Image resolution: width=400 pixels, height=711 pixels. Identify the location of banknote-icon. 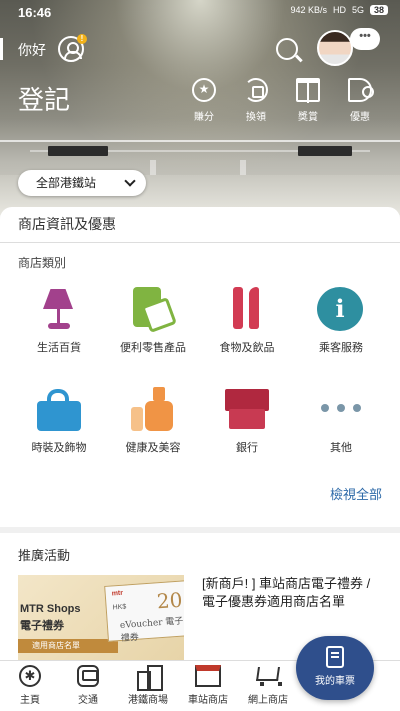
(247, 409).